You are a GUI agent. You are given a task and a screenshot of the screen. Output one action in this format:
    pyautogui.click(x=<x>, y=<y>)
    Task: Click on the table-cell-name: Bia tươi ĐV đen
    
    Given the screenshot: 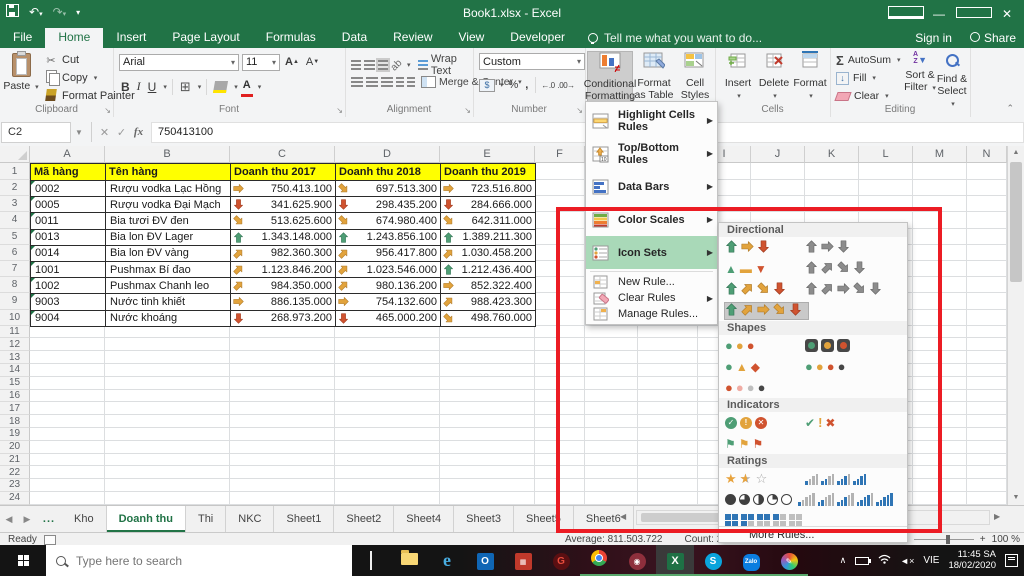 What is the action you would take?
    pyautogui.click(x=168, y=221)
    